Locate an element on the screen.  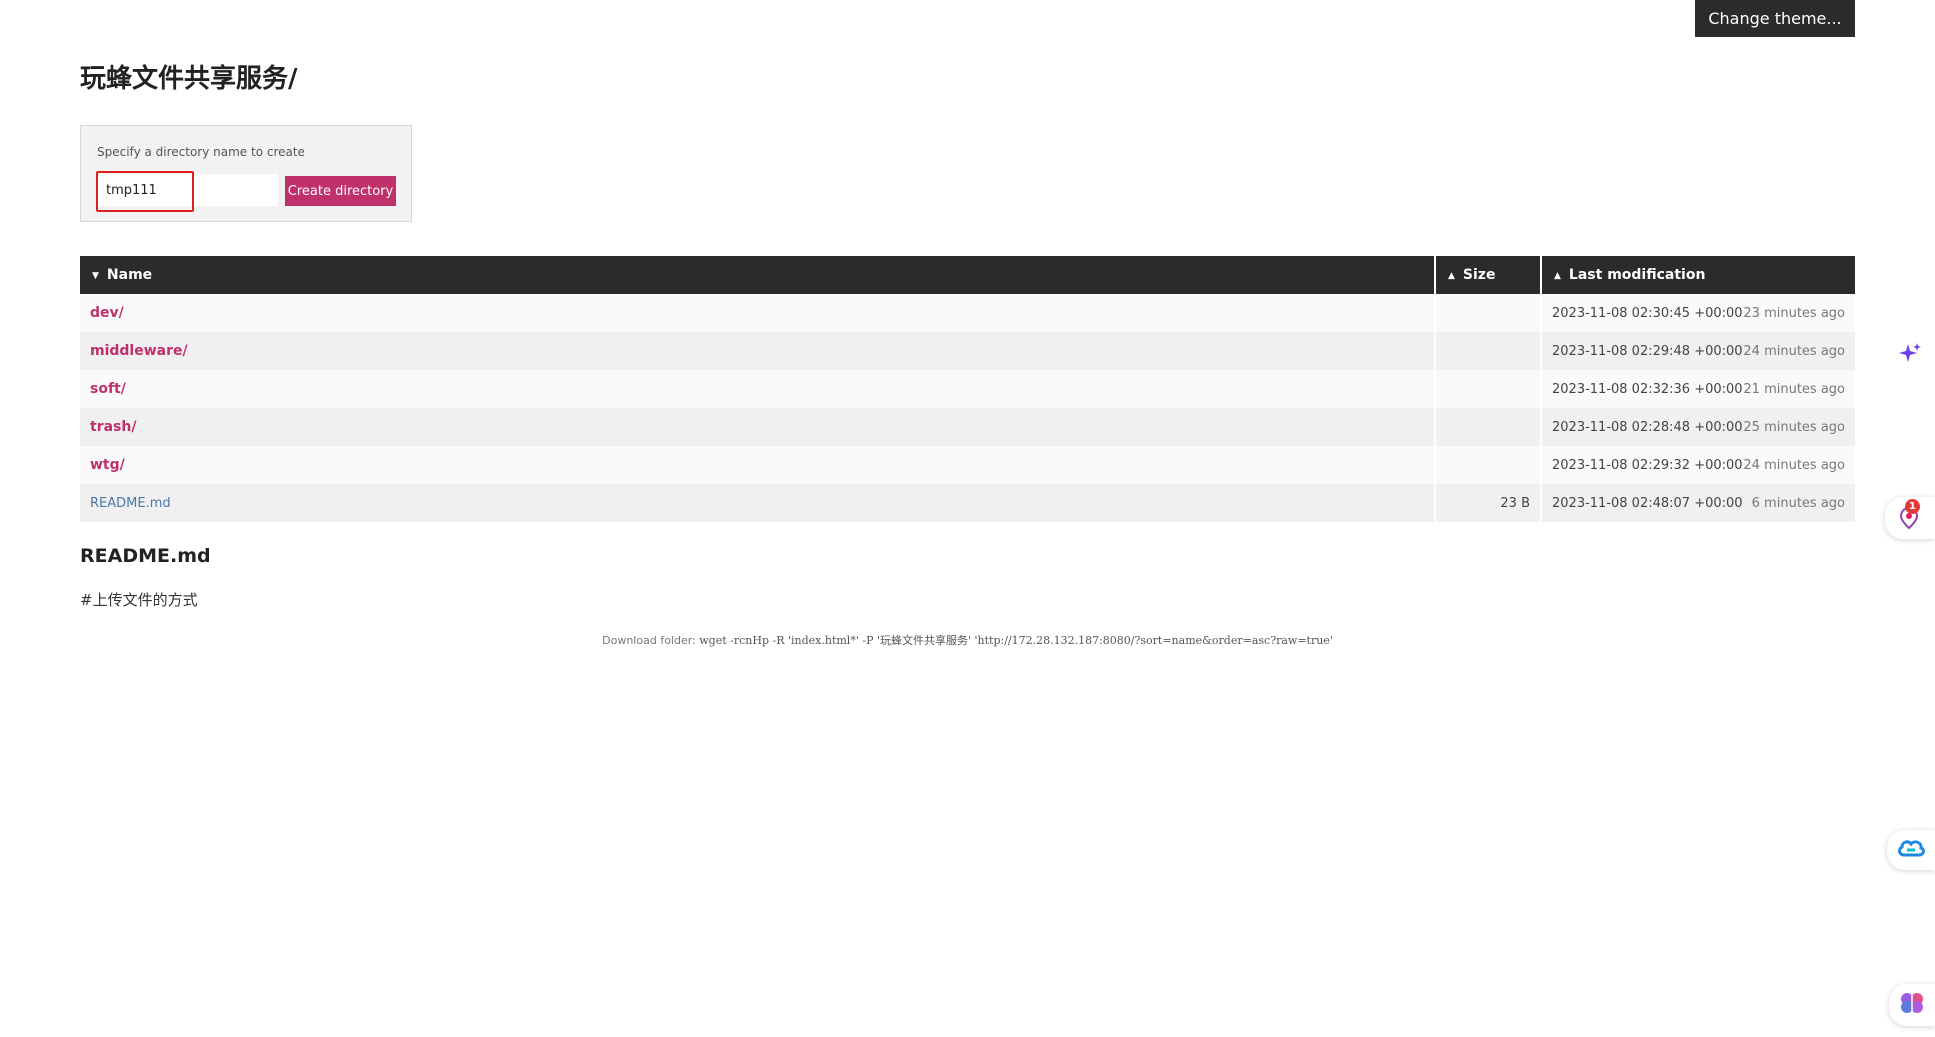
table-header-row: ▼ Name ▲ Size ▲ Last modification is located at coordinates (967, 275).